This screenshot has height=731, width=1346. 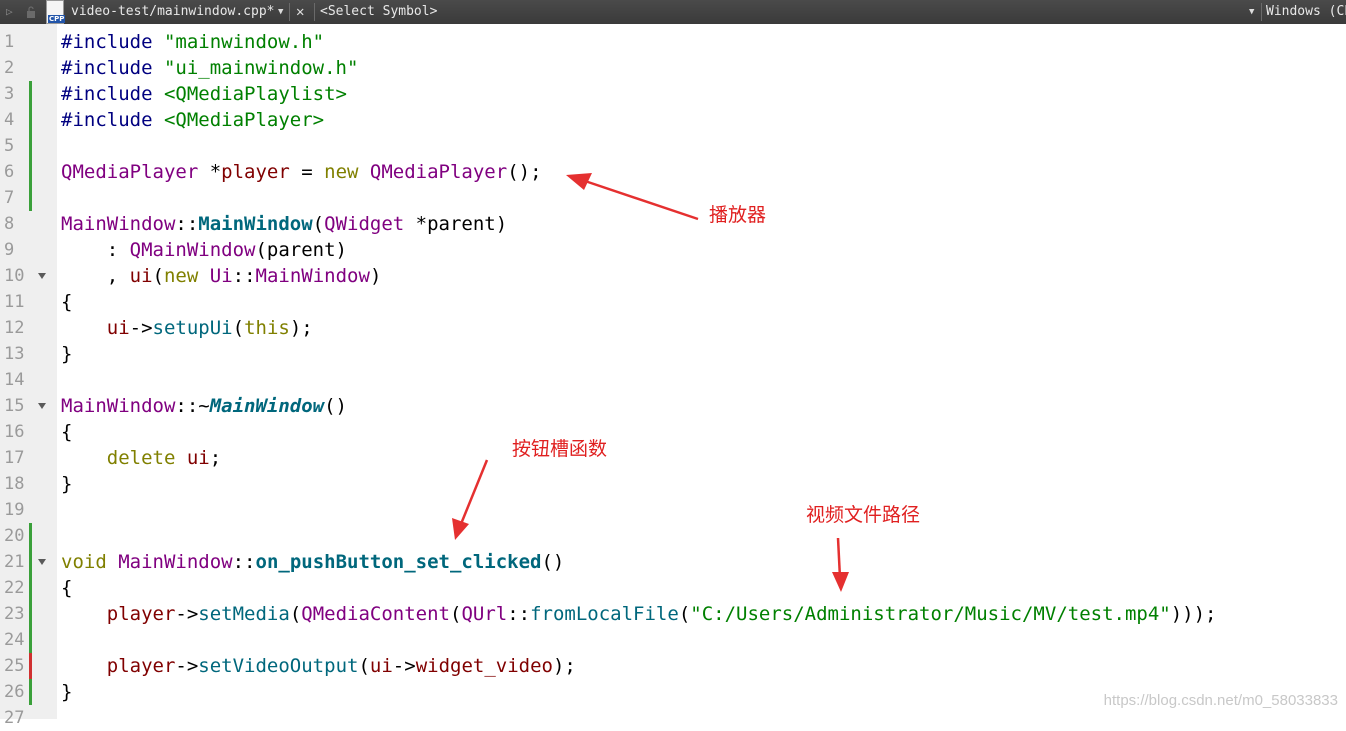 What do you see at coordinates (14, 406) in the screenshot?
I see `line-number: 15` at bounding box center [14, 406].